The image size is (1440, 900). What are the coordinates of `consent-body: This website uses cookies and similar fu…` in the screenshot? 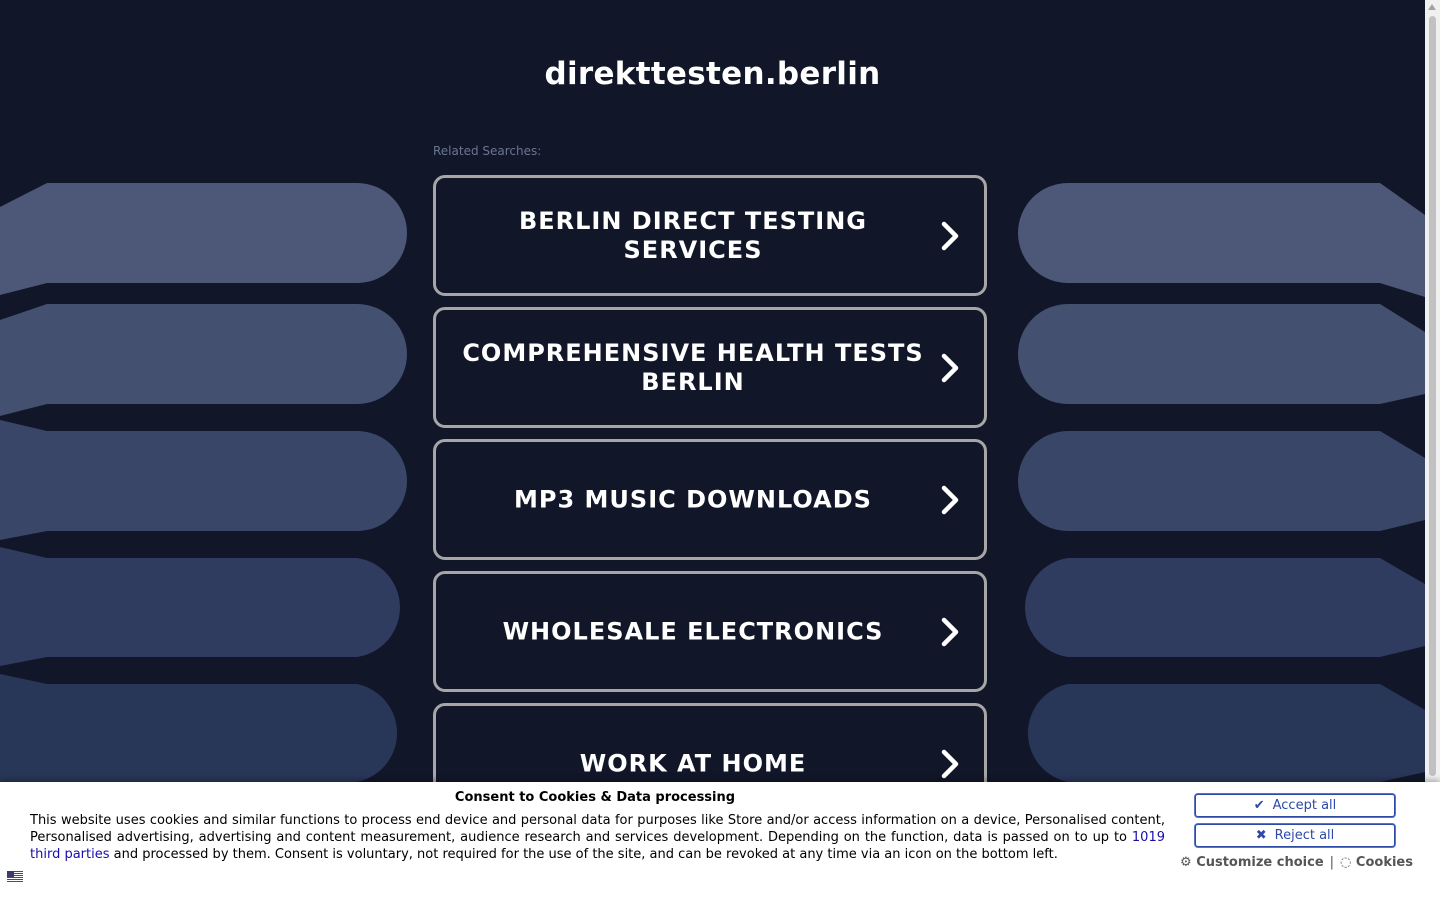 It's located at (597, 837).